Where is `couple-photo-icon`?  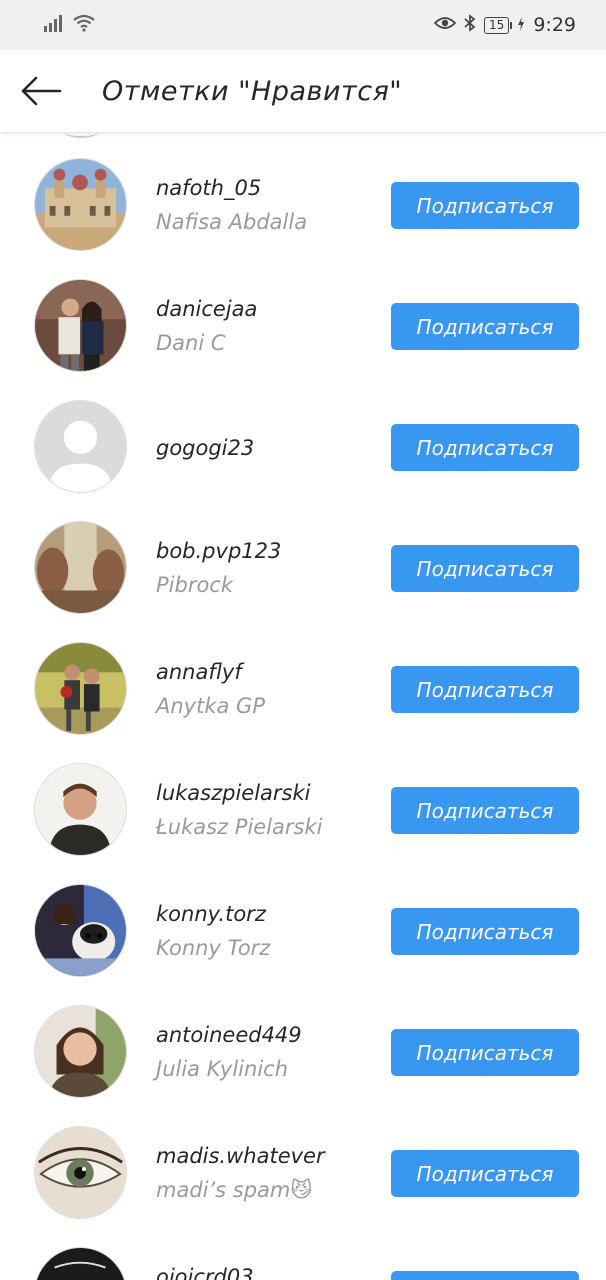 couple-photo-icon is located at coordinates (80, 325).